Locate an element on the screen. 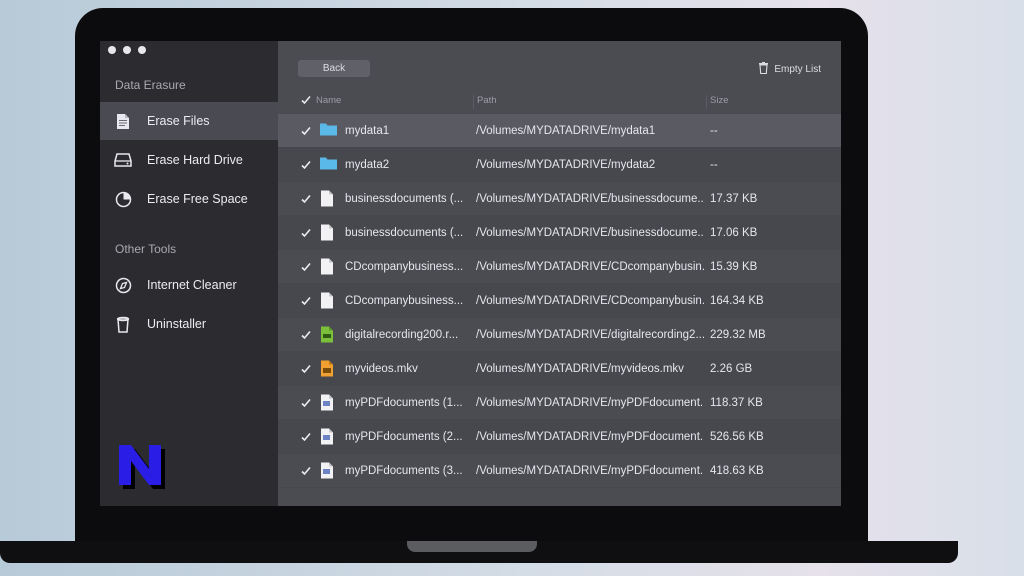 The image size is (1024, 576). laptop-notch is located at coordinates (472, 546).